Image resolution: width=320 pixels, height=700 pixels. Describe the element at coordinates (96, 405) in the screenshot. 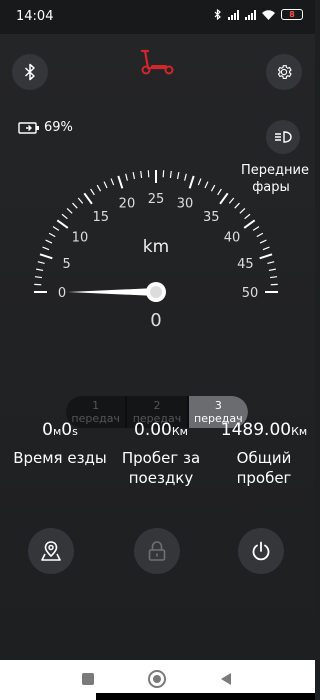

I see `gear-number: 1` at that location.